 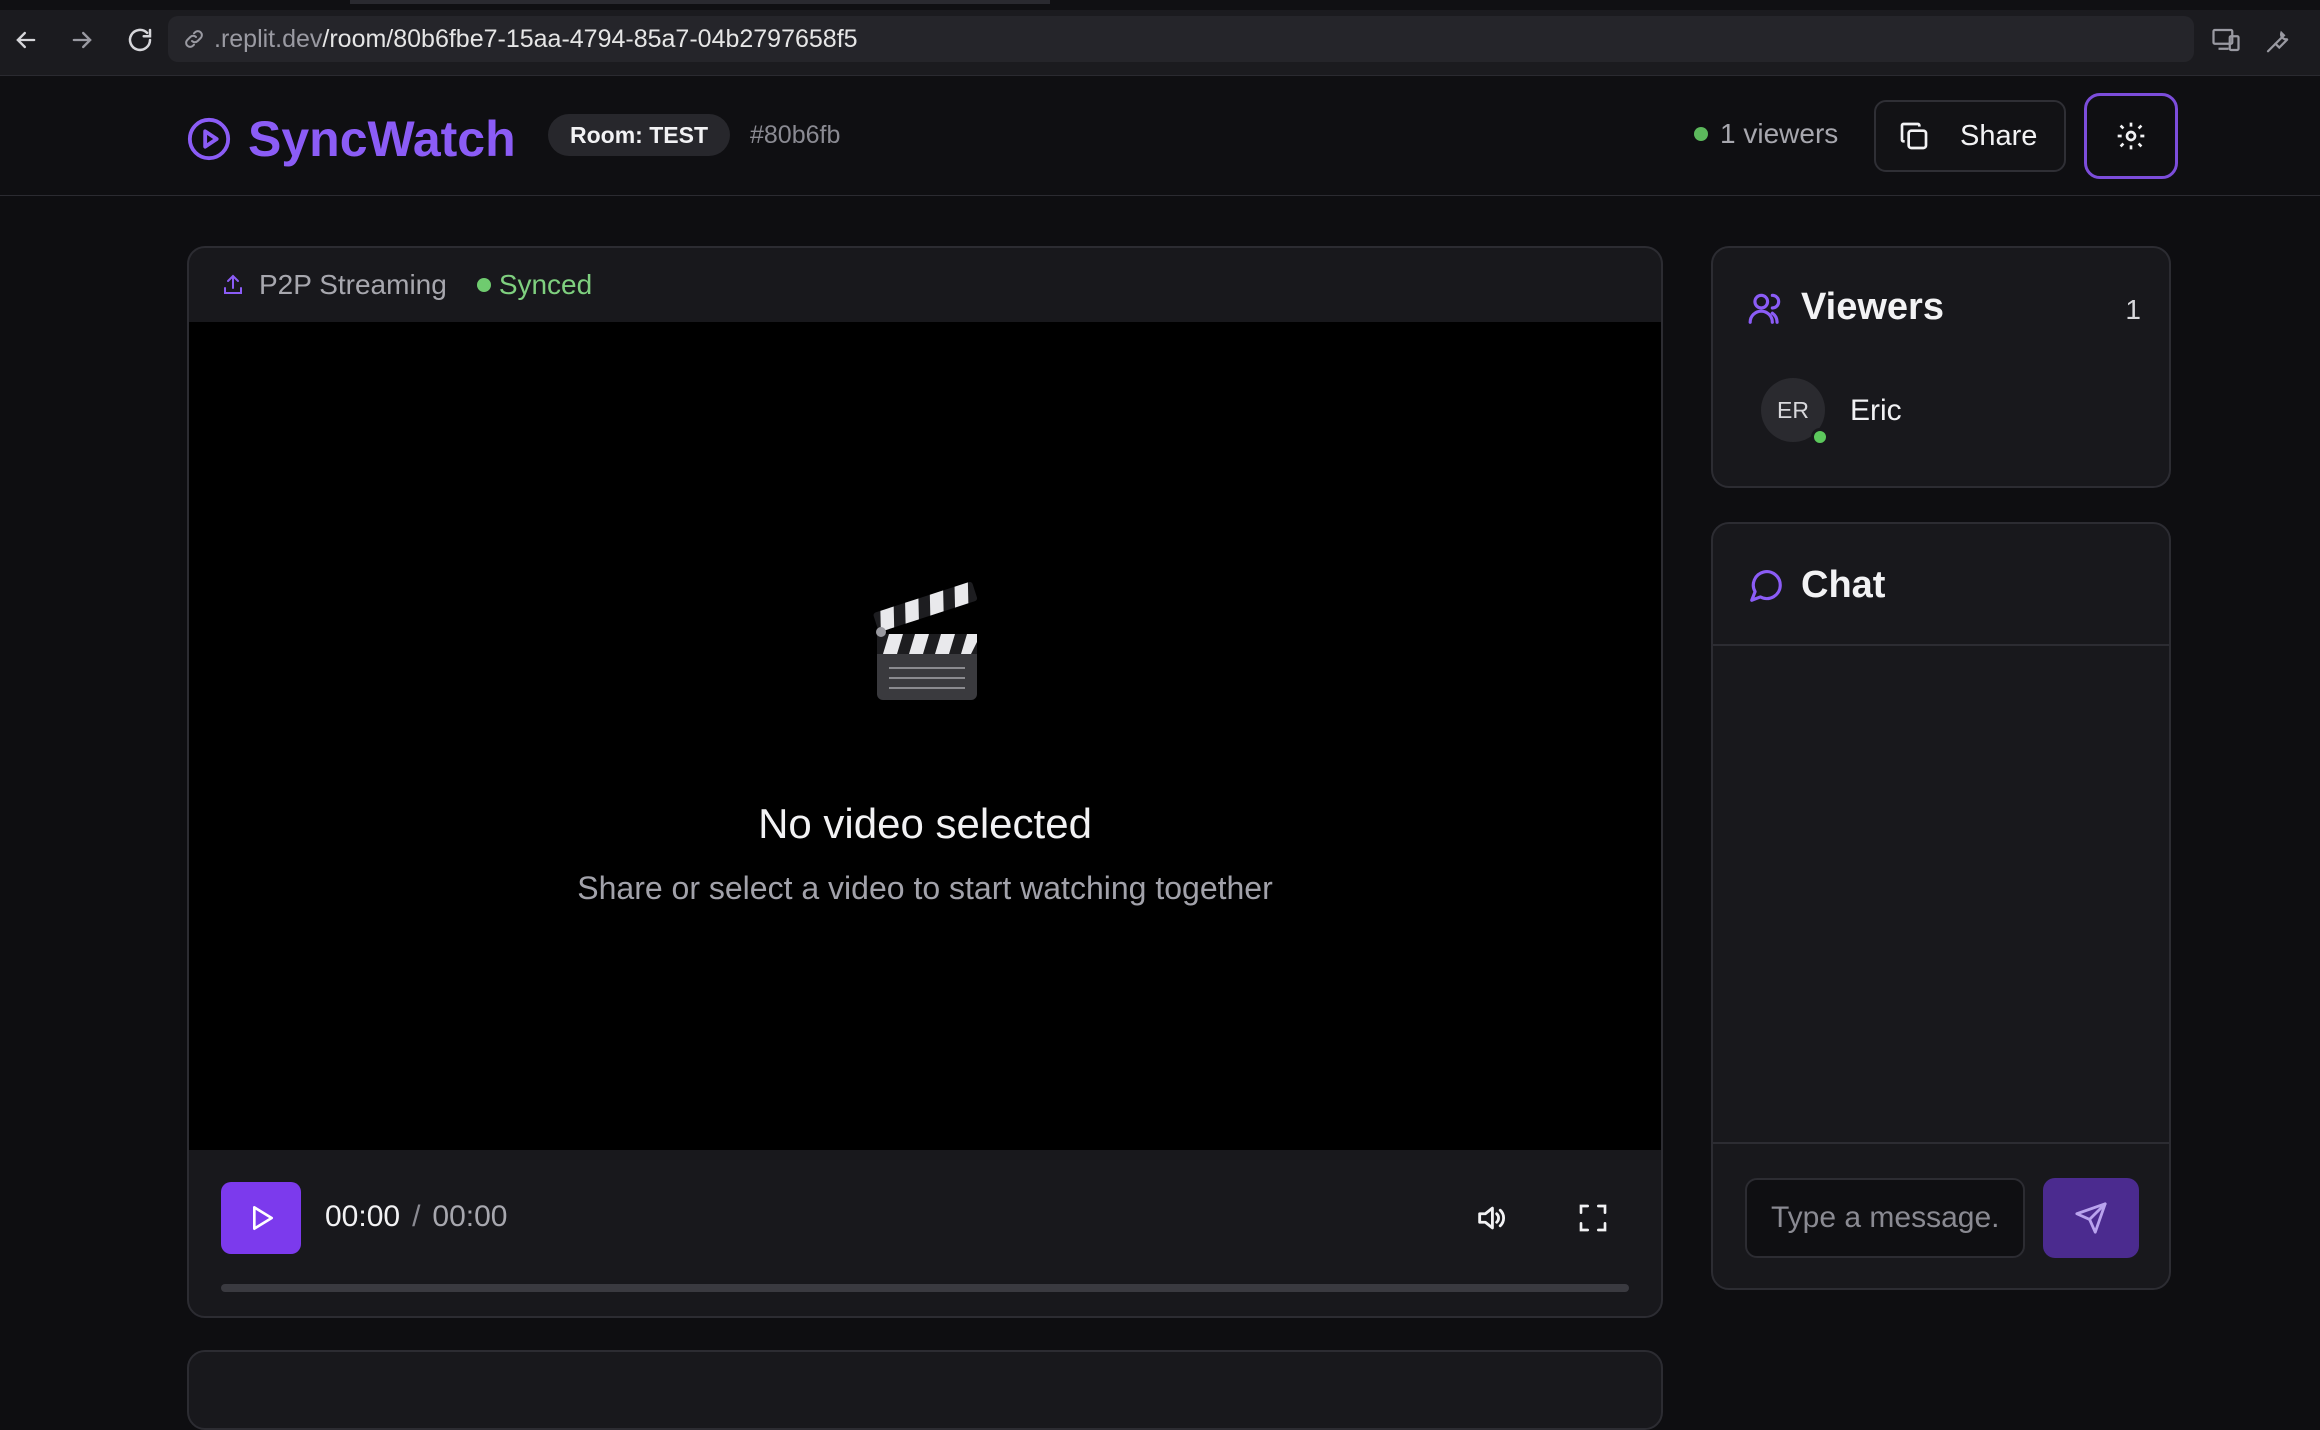 What do you see at coordinates (1885, 1218) in the screenshot?
I see `message-input` at bounding box center [1885, 1218].